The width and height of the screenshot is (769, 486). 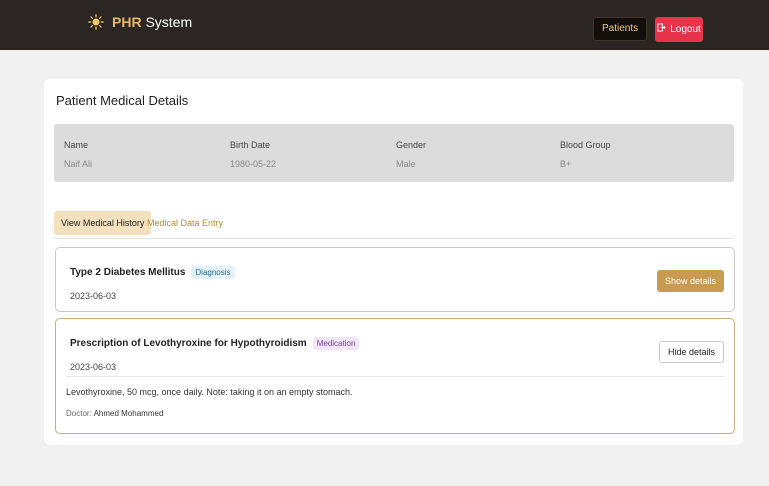 I want to click on top-navbar: PHR System Patients Logout, so click(x=384, y=25).